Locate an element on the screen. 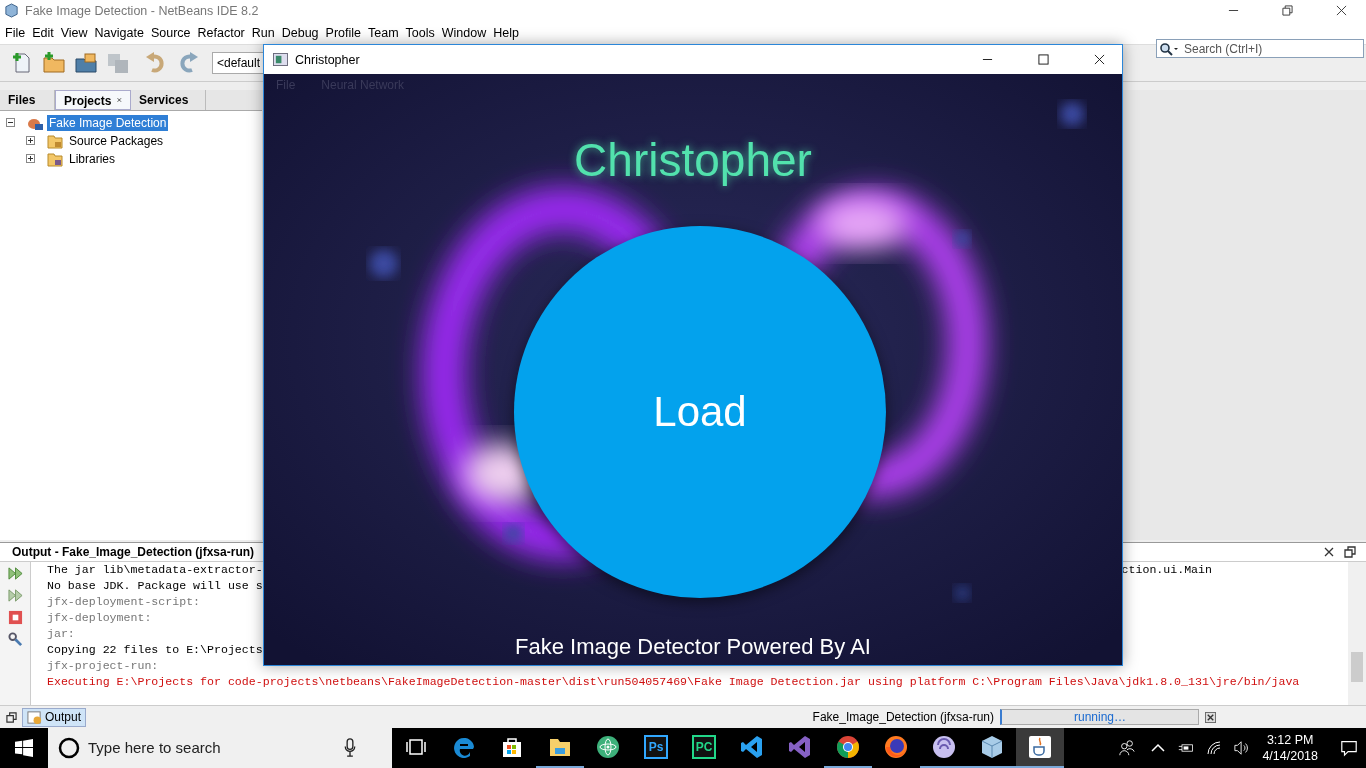 This screenshot has width=1366, height=768. menu-item: Run is located at coordinates (263, 32).